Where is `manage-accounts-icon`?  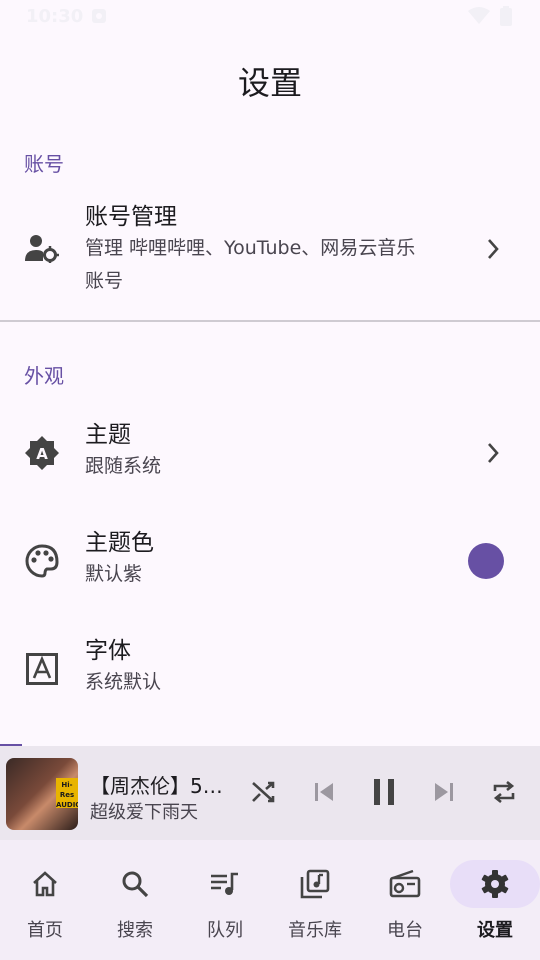 manage-accounts-icon is located at coordinates (42, 248).